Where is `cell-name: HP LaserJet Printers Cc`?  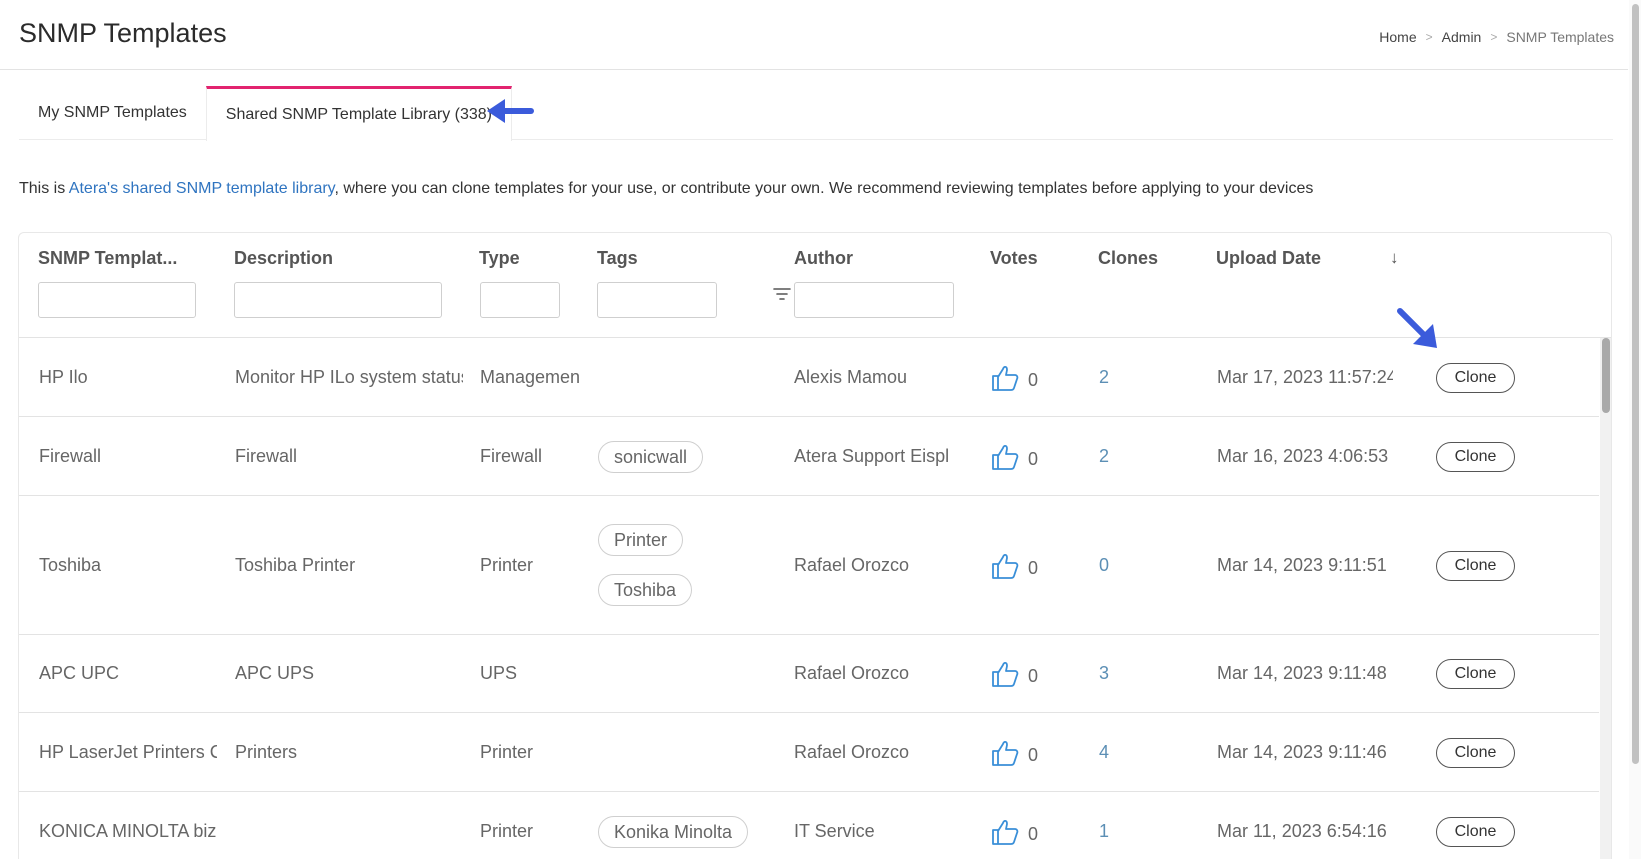
cell-name: HP LaserJet Printers Cc is located at coordinates (128, 752).